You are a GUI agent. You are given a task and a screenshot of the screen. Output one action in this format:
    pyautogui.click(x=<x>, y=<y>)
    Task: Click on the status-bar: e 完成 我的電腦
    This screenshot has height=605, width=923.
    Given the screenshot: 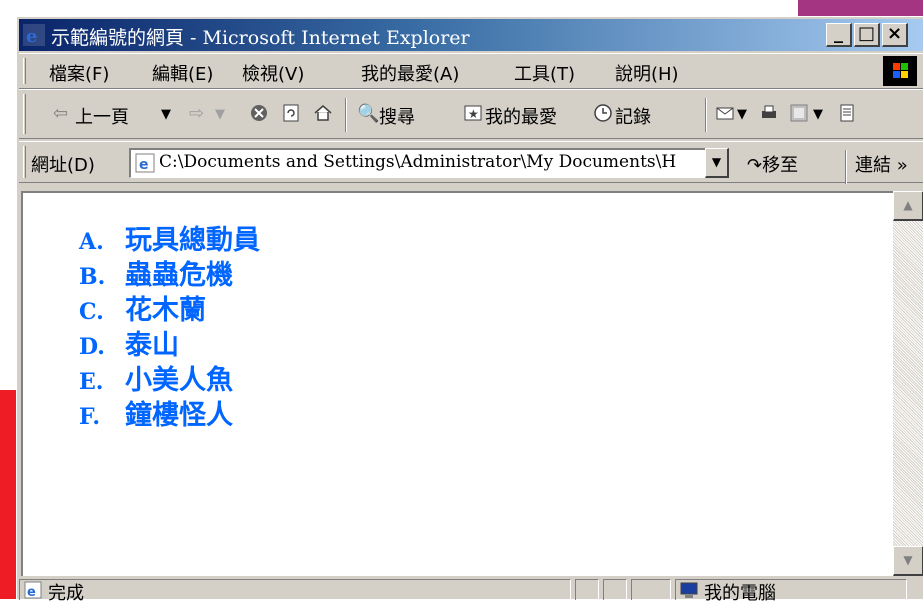 What is the action you would take?
    pyautogui.click(x=471, y=591)
    